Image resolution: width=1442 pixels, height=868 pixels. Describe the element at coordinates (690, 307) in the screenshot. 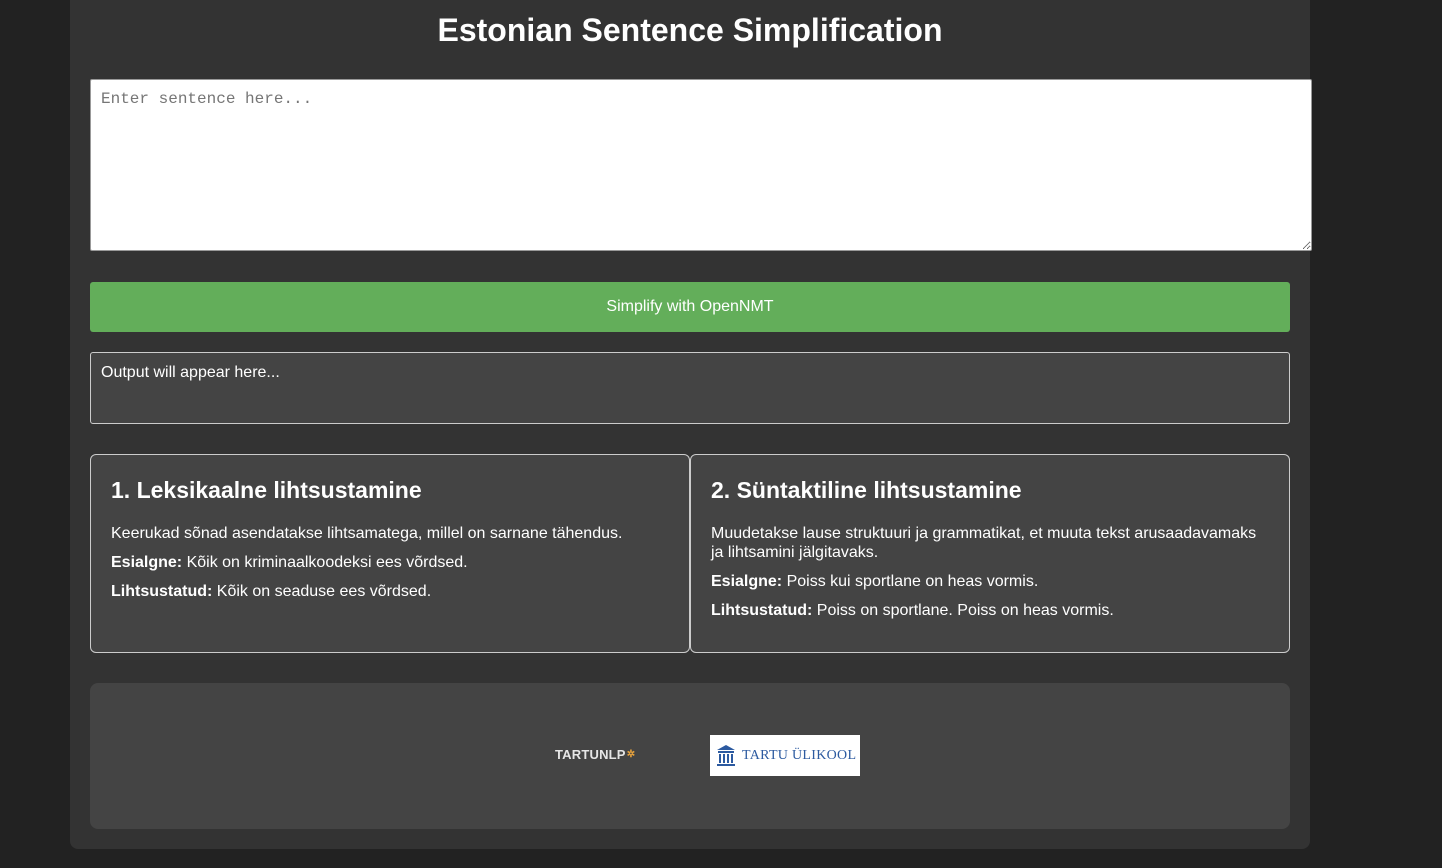

I see `simplify-button: Simplify with OpenNMT` at that location.